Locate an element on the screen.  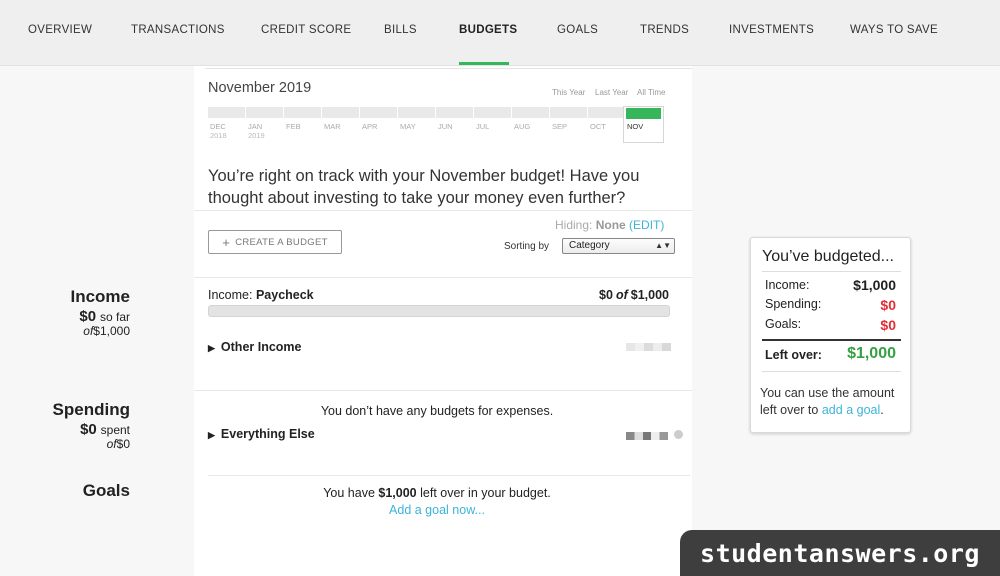
nav-goals: GOALS is located at coordinates (577, 30).